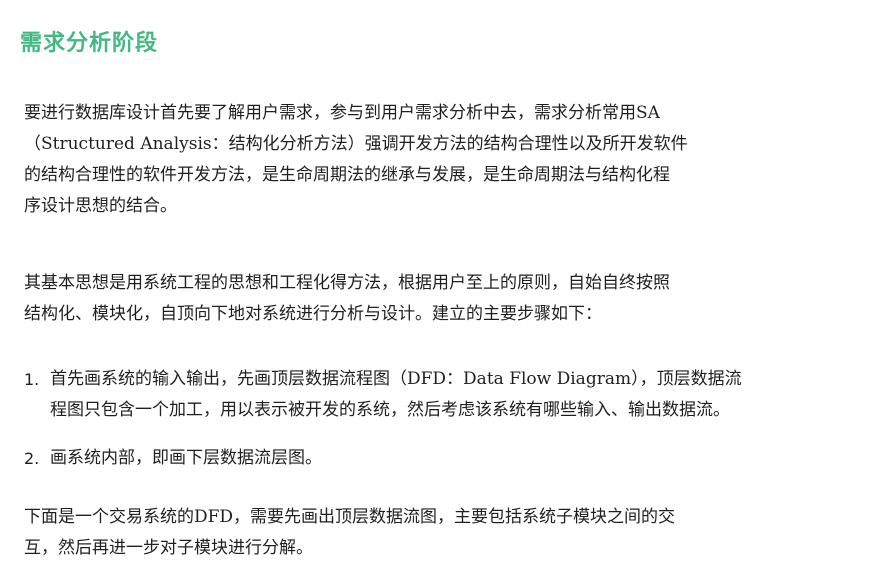 Image resolution: width=888 pixels, height=587 pixels. What do you see at coordinates (347, 175) in the screenshot?
I see `paragraph-line: 的结构合理性的软件开发方法，是生命周期法的继承与发展，是生命周期法与结构化程` at bounding box center [347, 175].